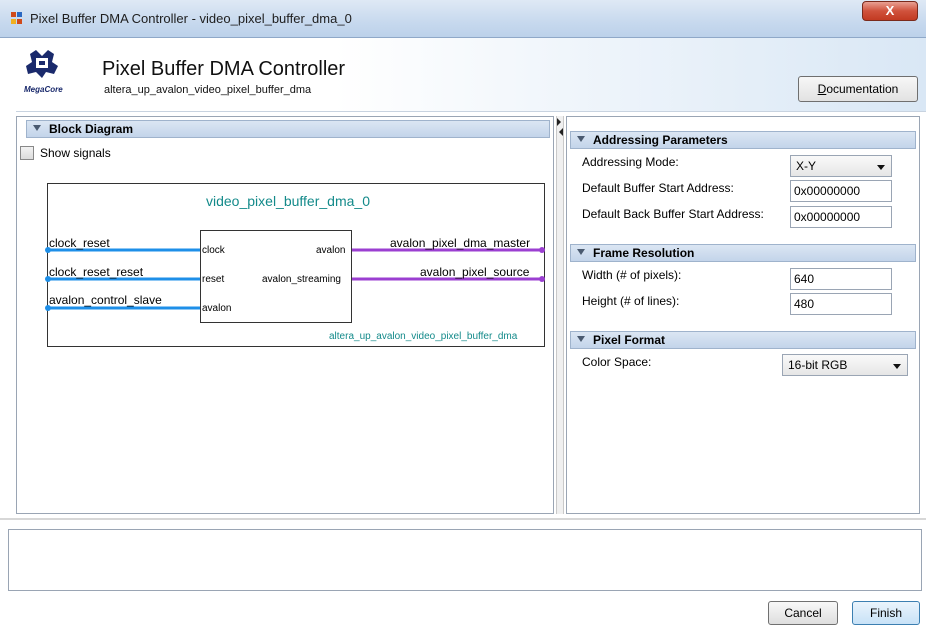 The image size is (926, 638). I want to click on addressing-parameters-header: Addressing Parameters, so click(743, 140).